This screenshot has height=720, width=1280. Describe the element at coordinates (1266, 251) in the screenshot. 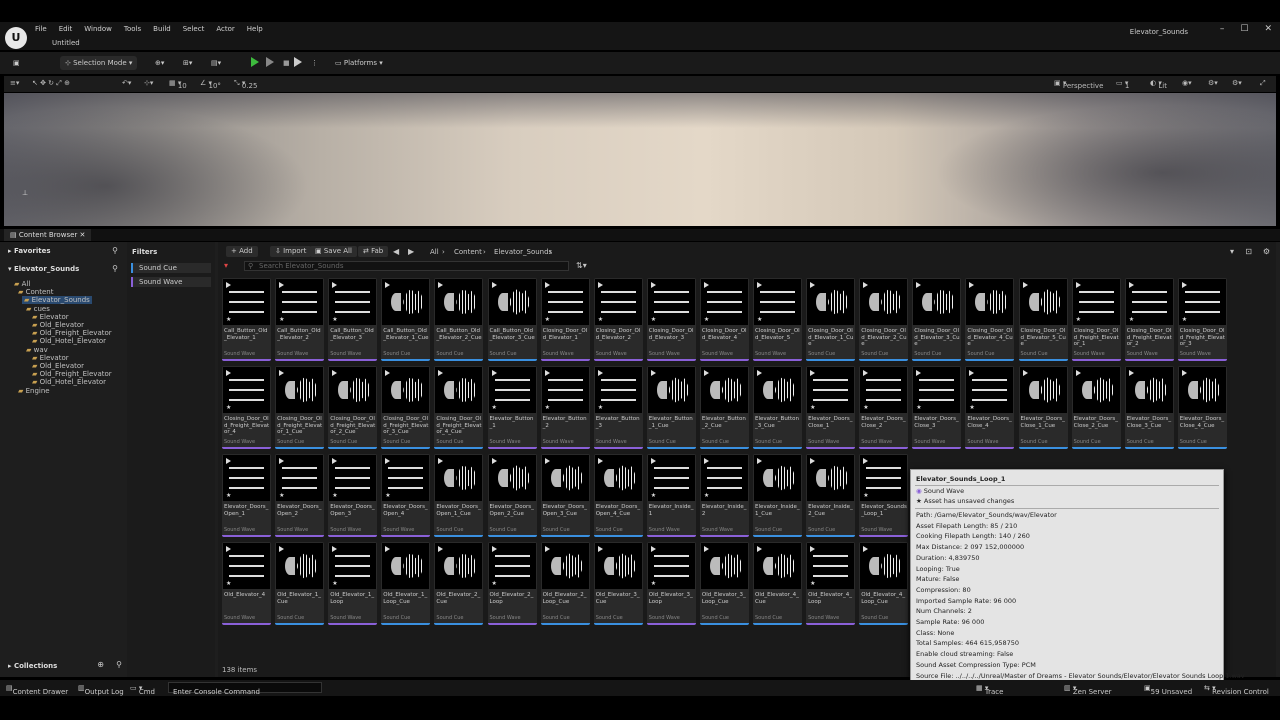

I see `settings-icon-cb: ⚙` at that location.